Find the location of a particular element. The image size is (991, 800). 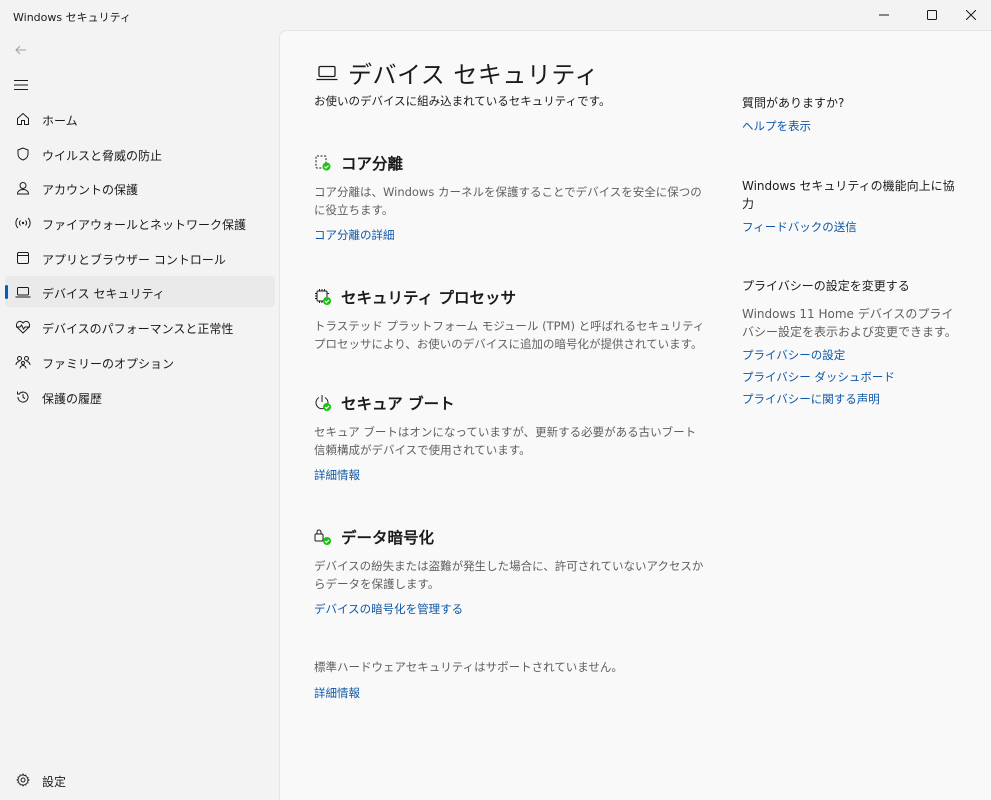

sidebar-item-label: ホーム is located at coordinates (60, 121).